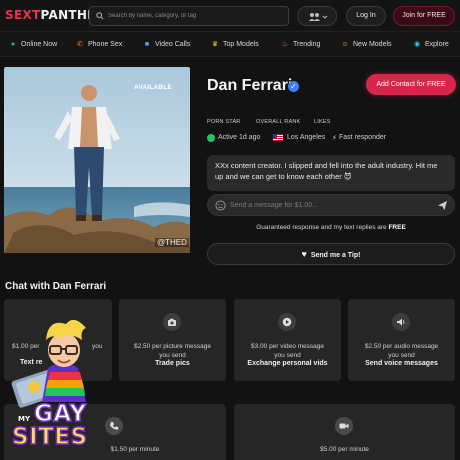  What do you see at coordinates (100, 16) in the screenshot?
I see `search-icon` at bounding box center [100, 16].